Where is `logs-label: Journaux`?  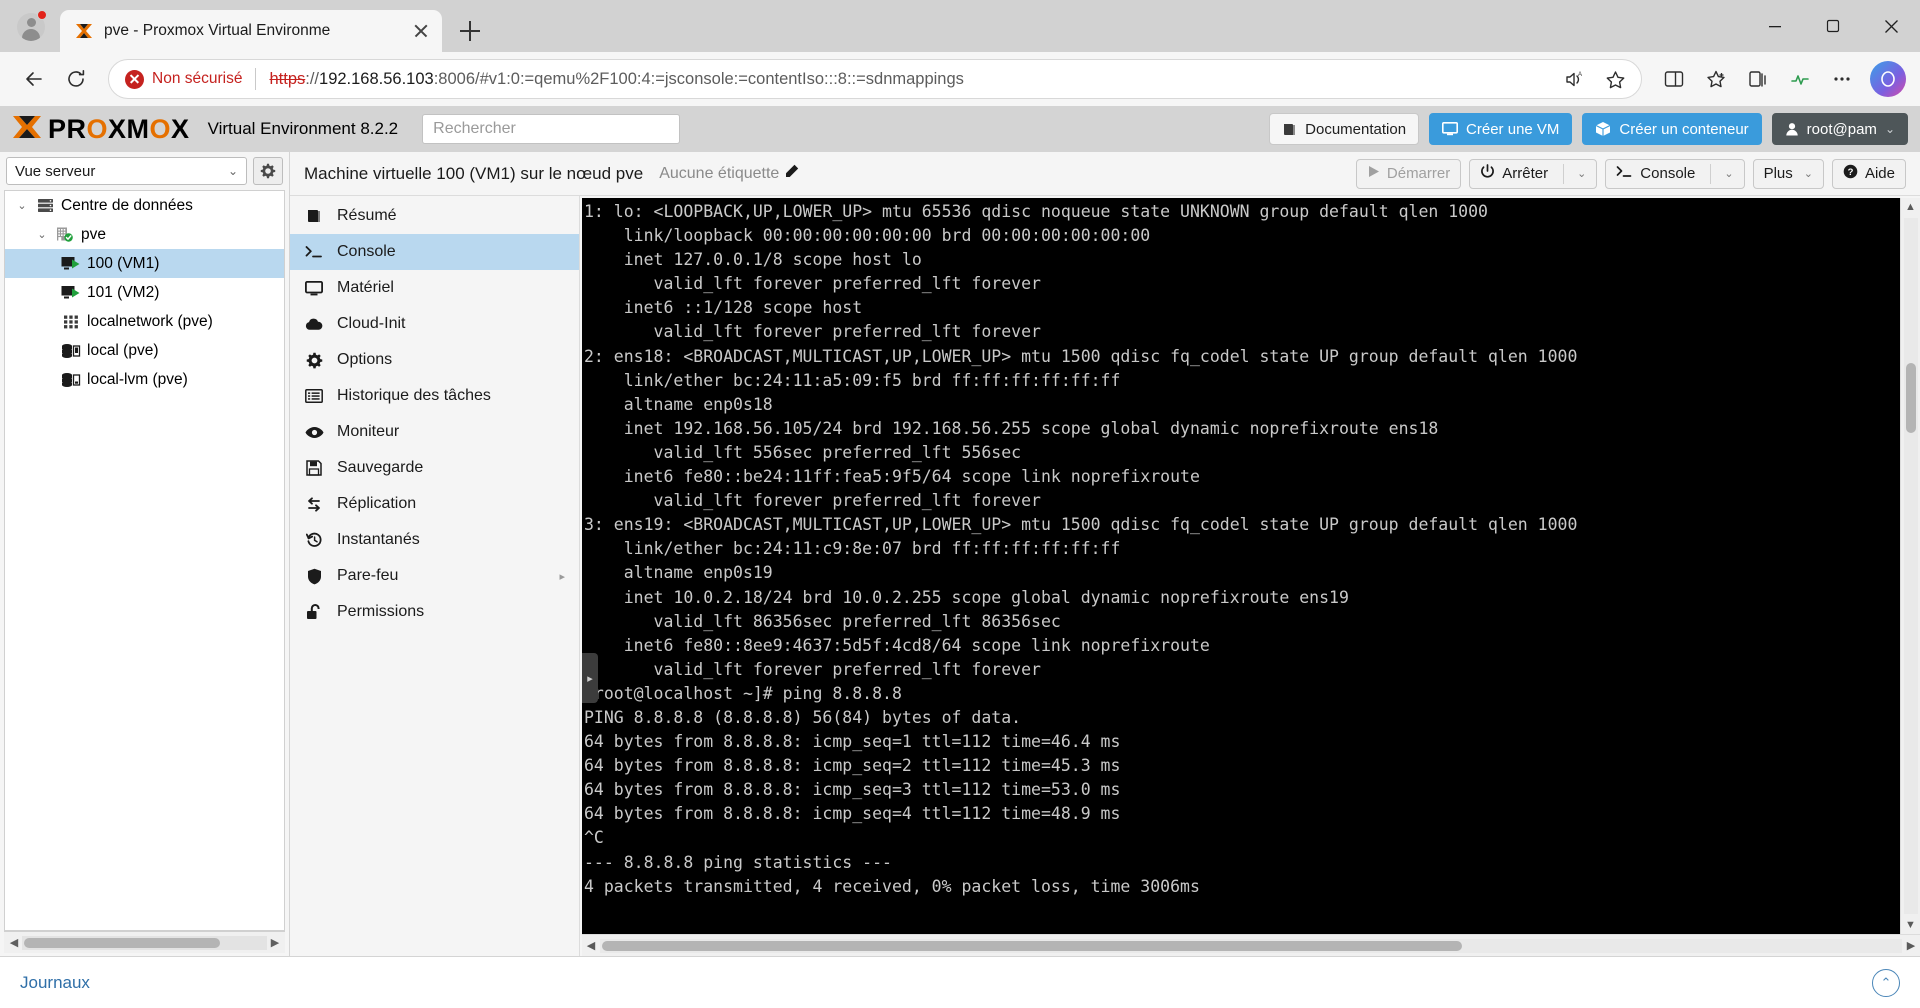
logs-label: Journaux is located at coordinates (55, 983).